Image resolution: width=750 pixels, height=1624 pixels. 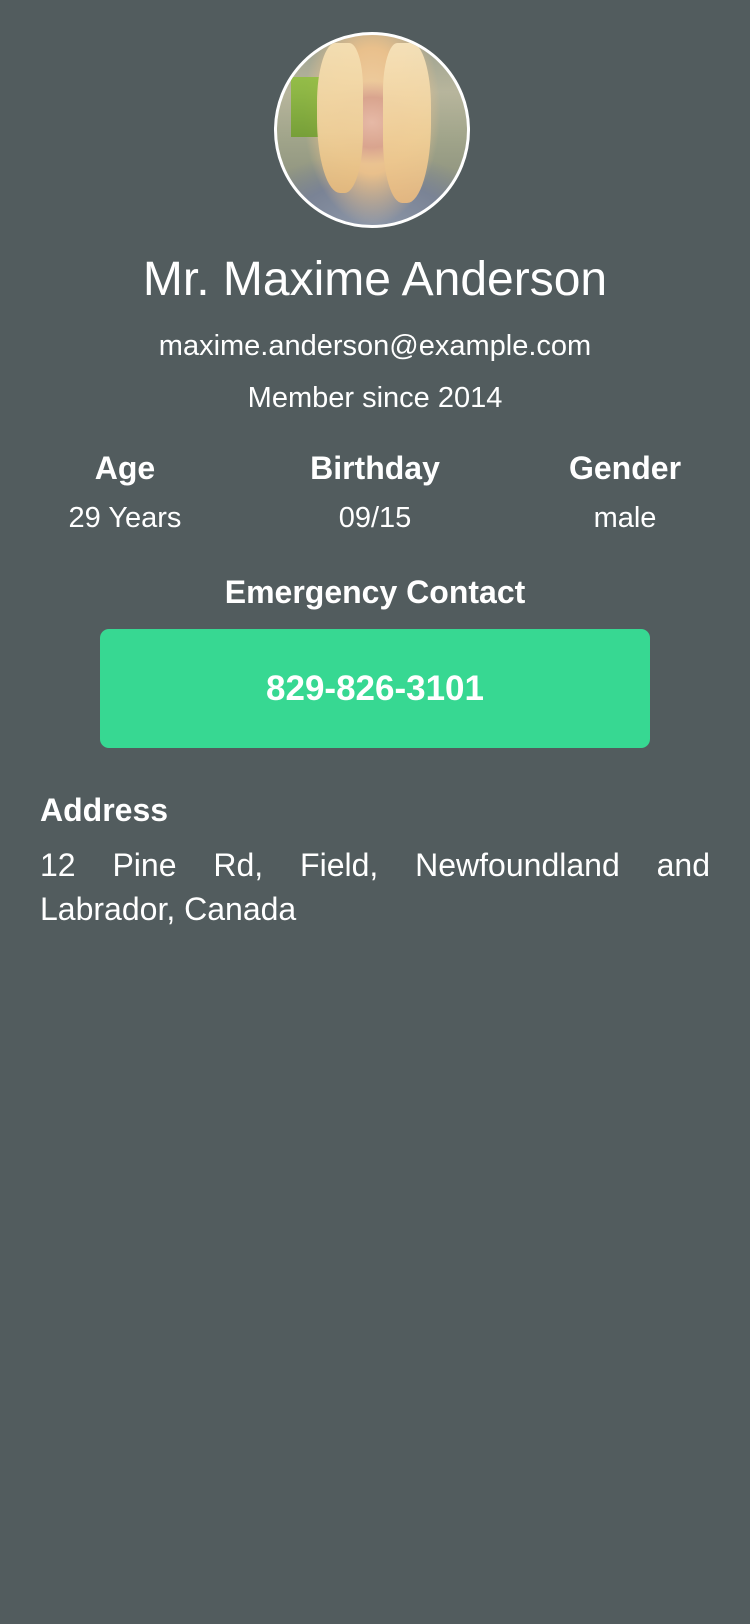 What do you see at coordinates (375, 468) in the screenshot?
I see `stat-label: Birthday` at bounding box center [375, 468].